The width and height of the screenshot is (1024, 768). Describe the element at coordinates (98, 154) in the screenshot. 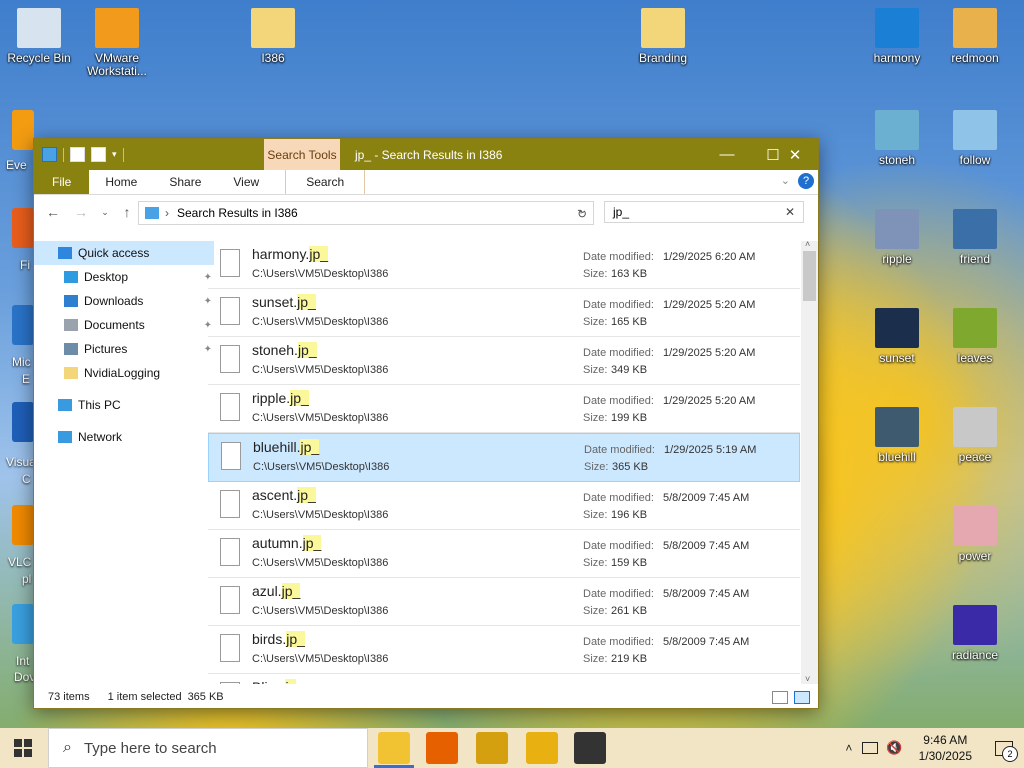

I see `new-folder-icon` at that location.